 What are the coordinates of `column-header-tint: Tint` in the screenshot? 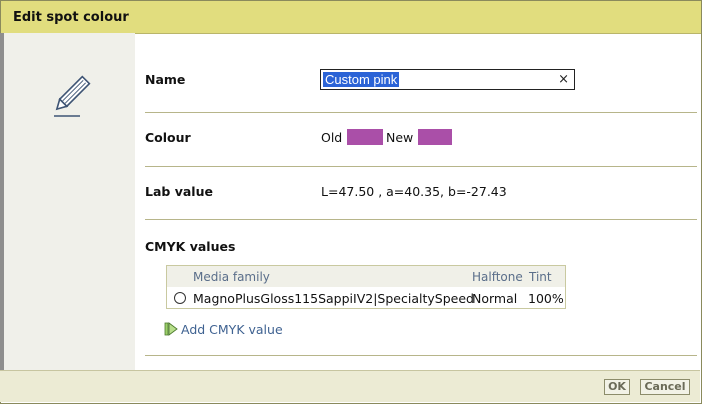 It's located at (540, 277).